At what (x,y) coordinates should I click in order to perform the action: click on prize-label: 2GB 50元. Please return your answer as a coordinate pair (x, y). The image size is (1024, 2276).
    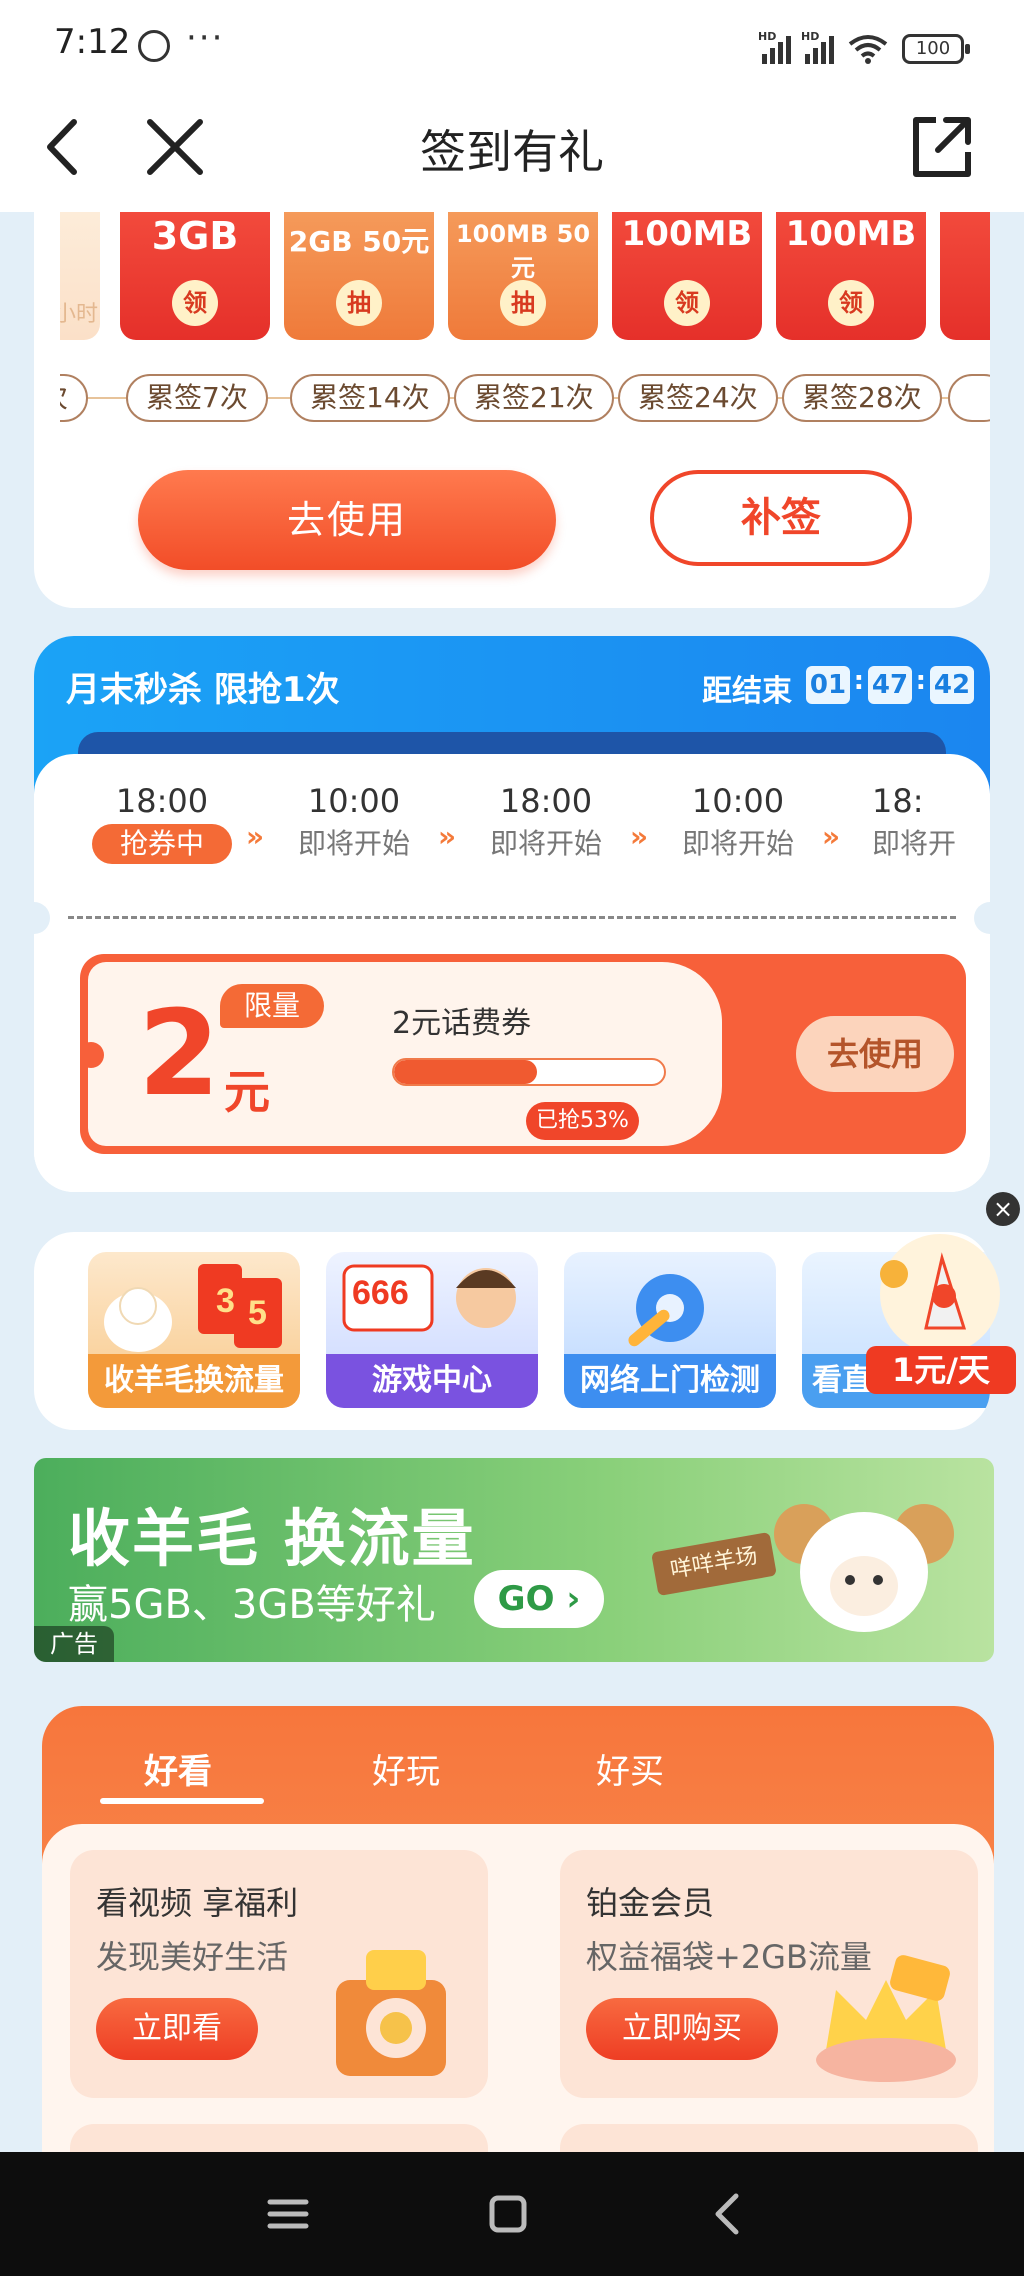
    Looking at the image, I should click on (359, 241).